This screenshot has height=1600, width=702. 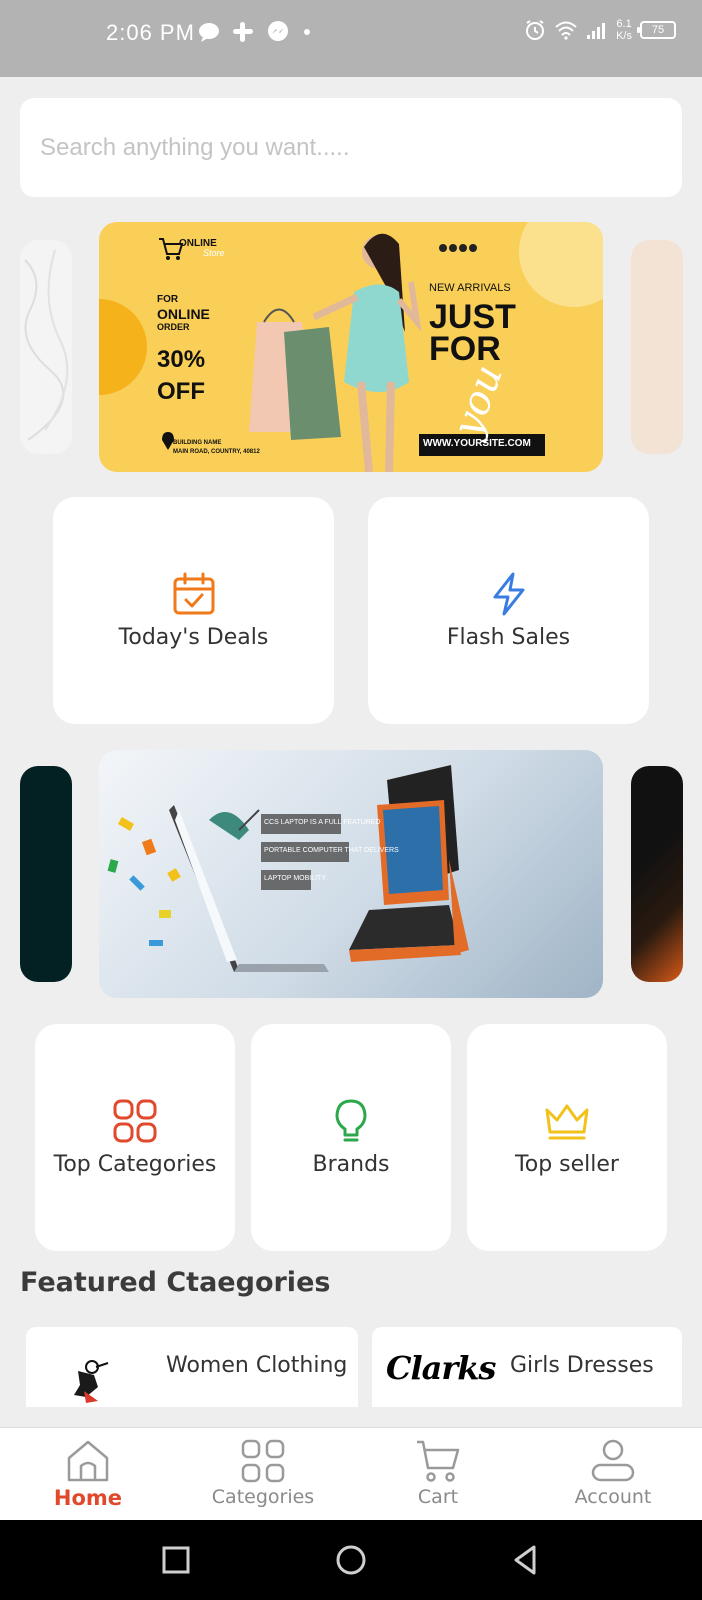 I want to click on messenger-icon, so click(x=278, y=31).